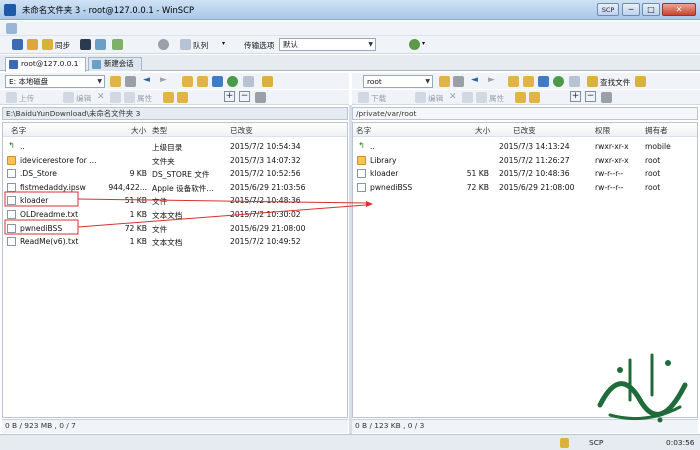 This screenshot has height=450, width=700. Describe the element at coordinates (327, 44) in the screenshot. I see `transfer-preset-select: 默认 ▼` at that location.